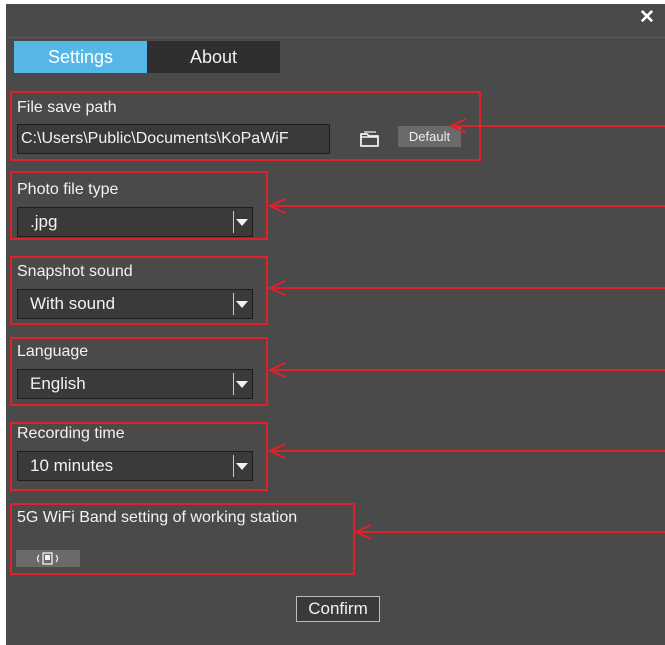  I want to click on callout-wifi-band, so click(182, 539).